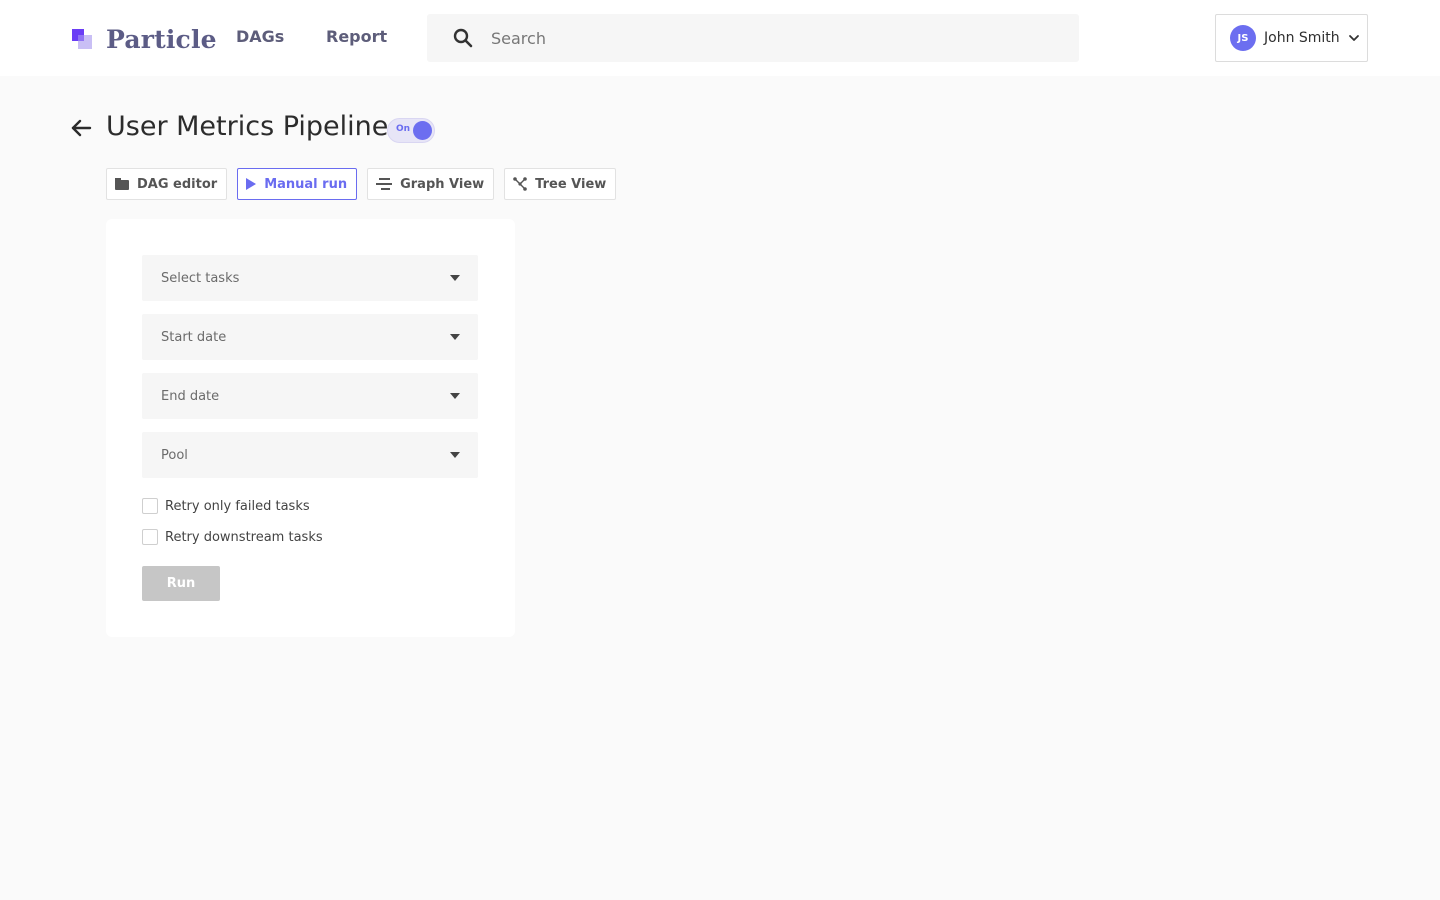 The image size is (1440, 900). Describe the element at coordinates (310, 455) in the screenshot. I see `pool-dropdown: Pool` at that location.